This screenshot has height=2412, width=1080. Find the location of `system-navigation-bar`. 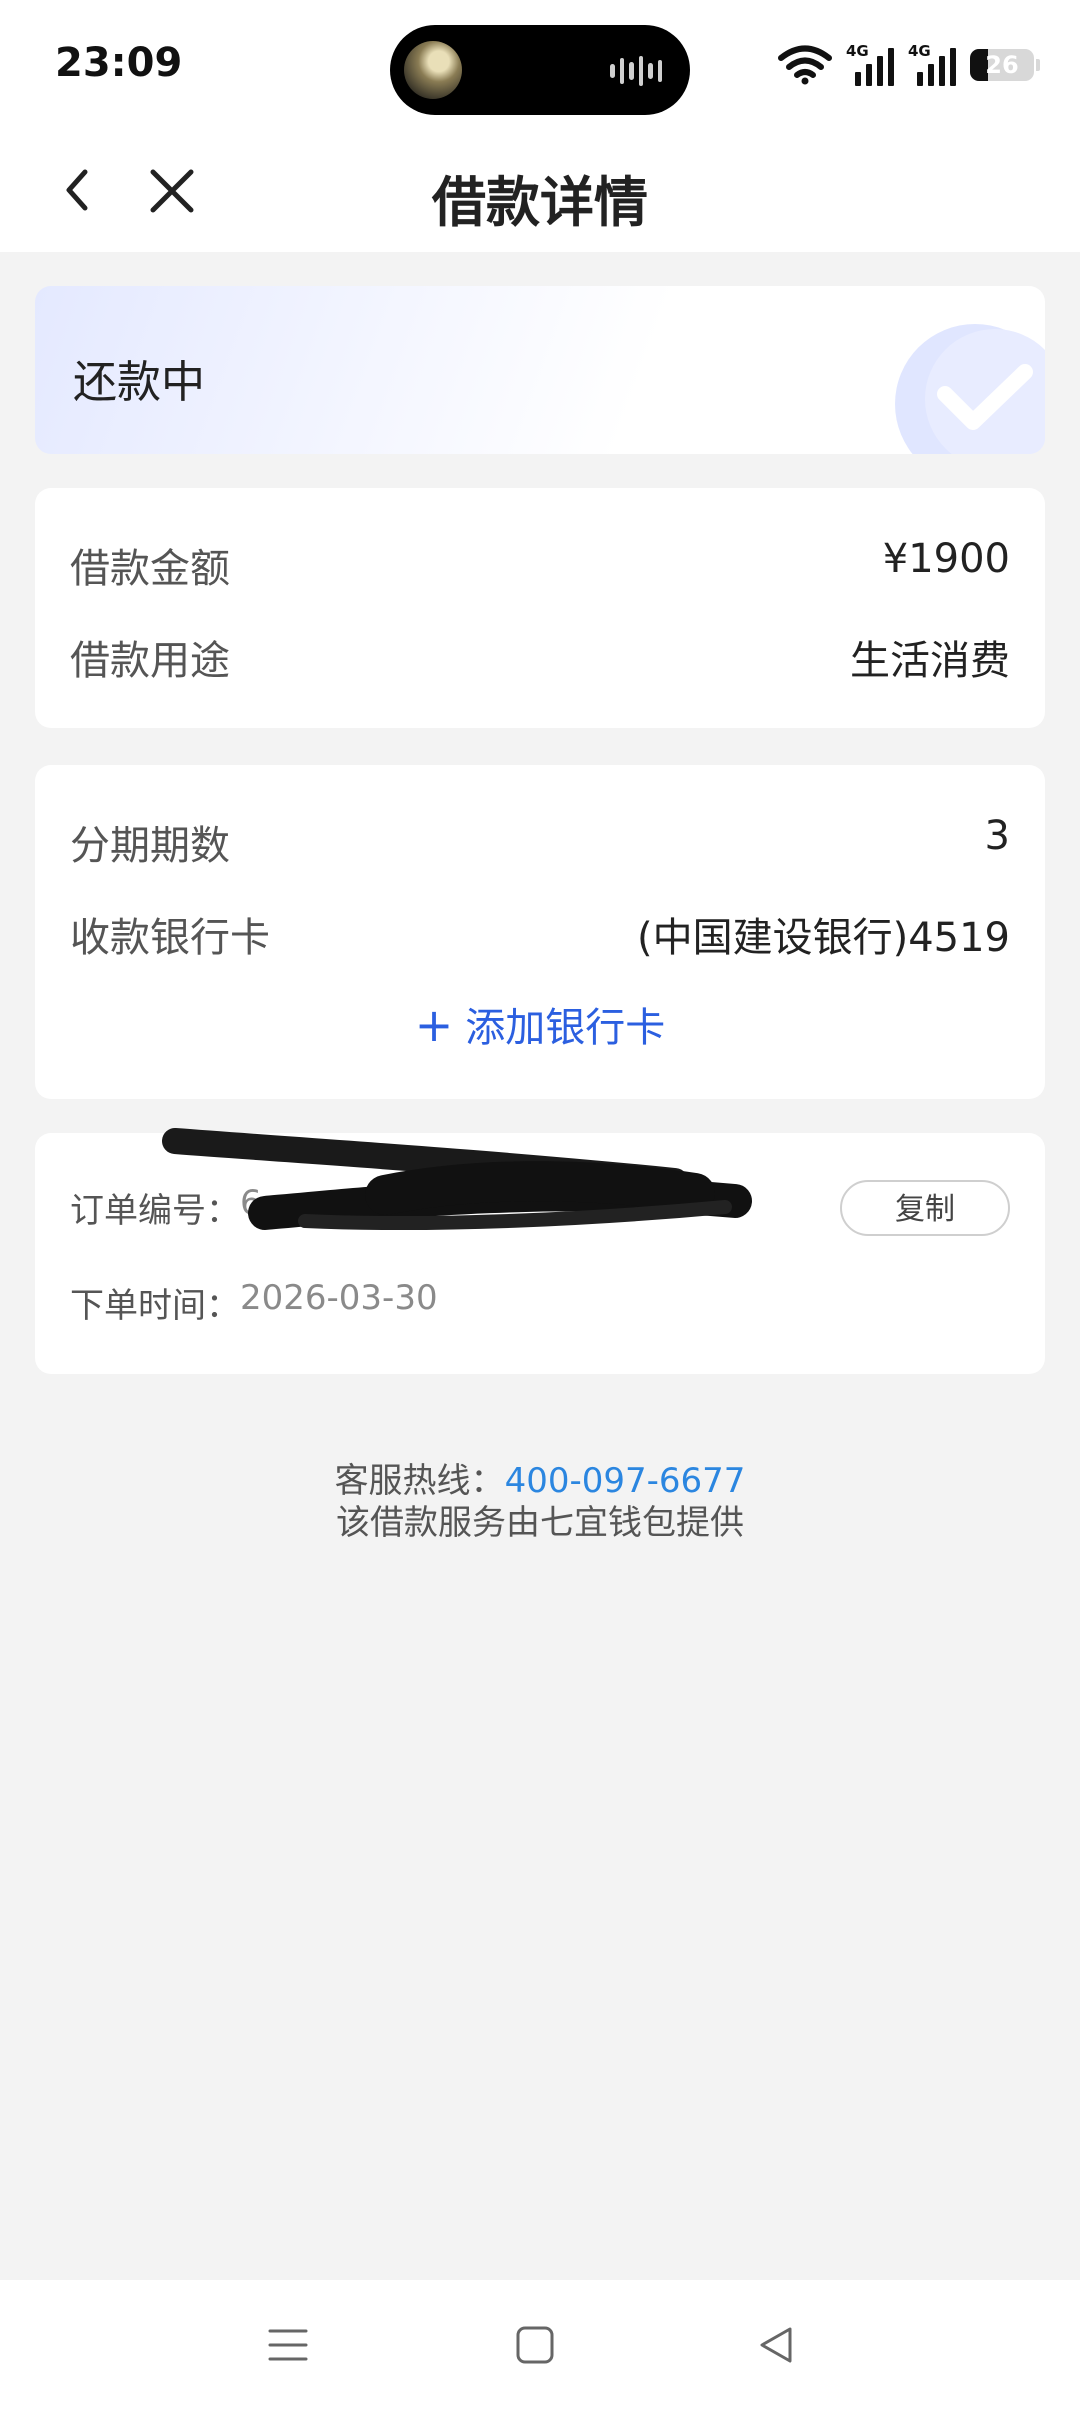

system-navigation-bar is located at coordinates (540, 2346).